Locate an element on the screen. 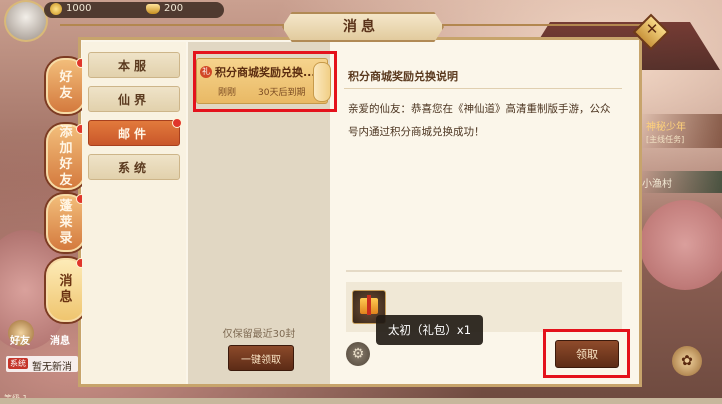  category-label: 本服 is located at coordinates (133, 65).